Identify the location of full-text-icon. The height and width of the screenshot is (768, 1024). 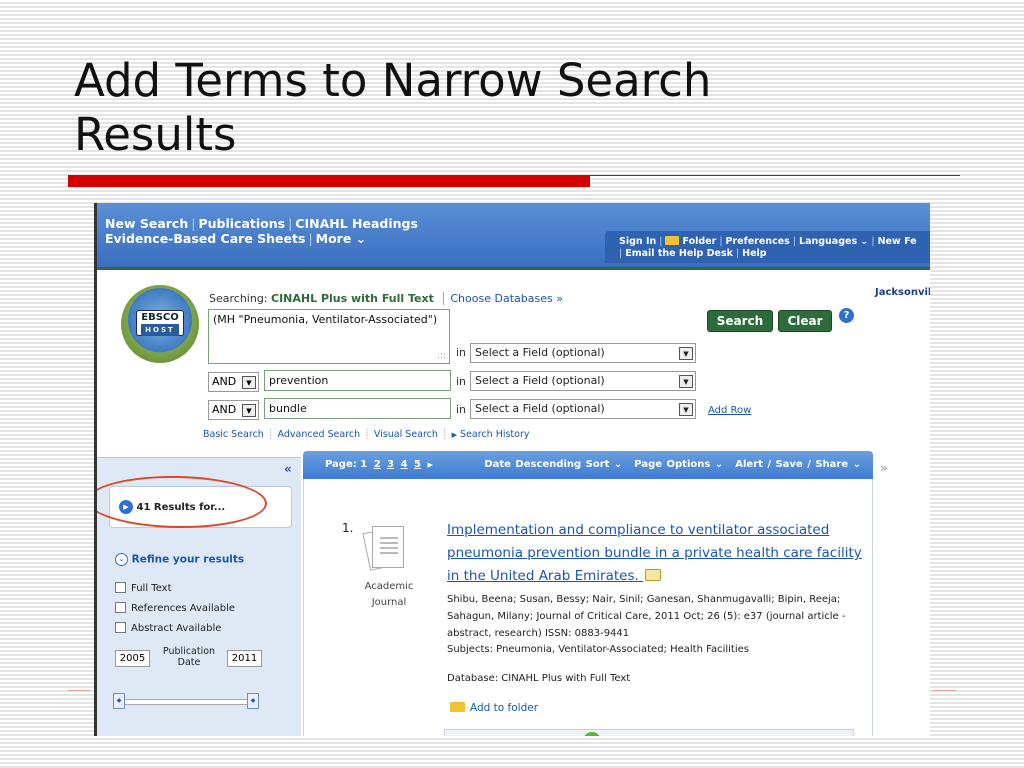
(592, 734).